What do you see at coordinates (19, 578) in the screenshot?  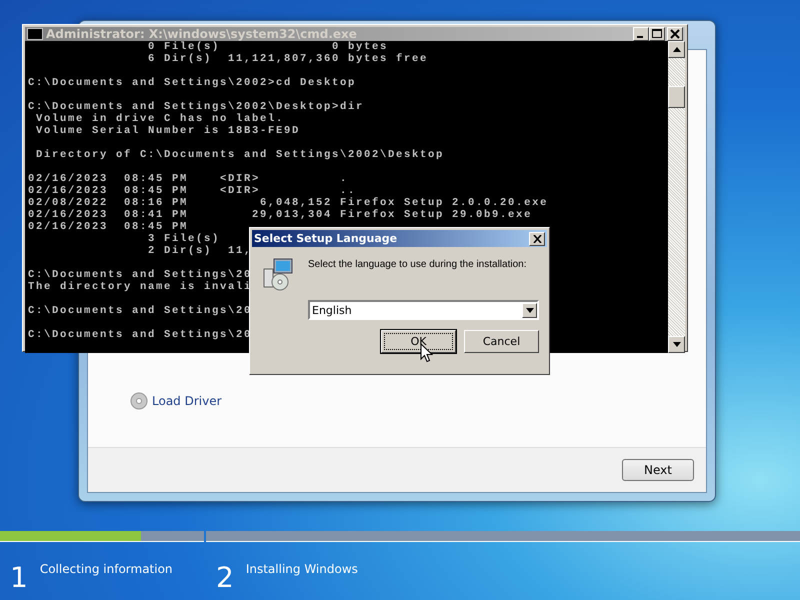 I see `step-number: 1` at bounding box center [19, 578].